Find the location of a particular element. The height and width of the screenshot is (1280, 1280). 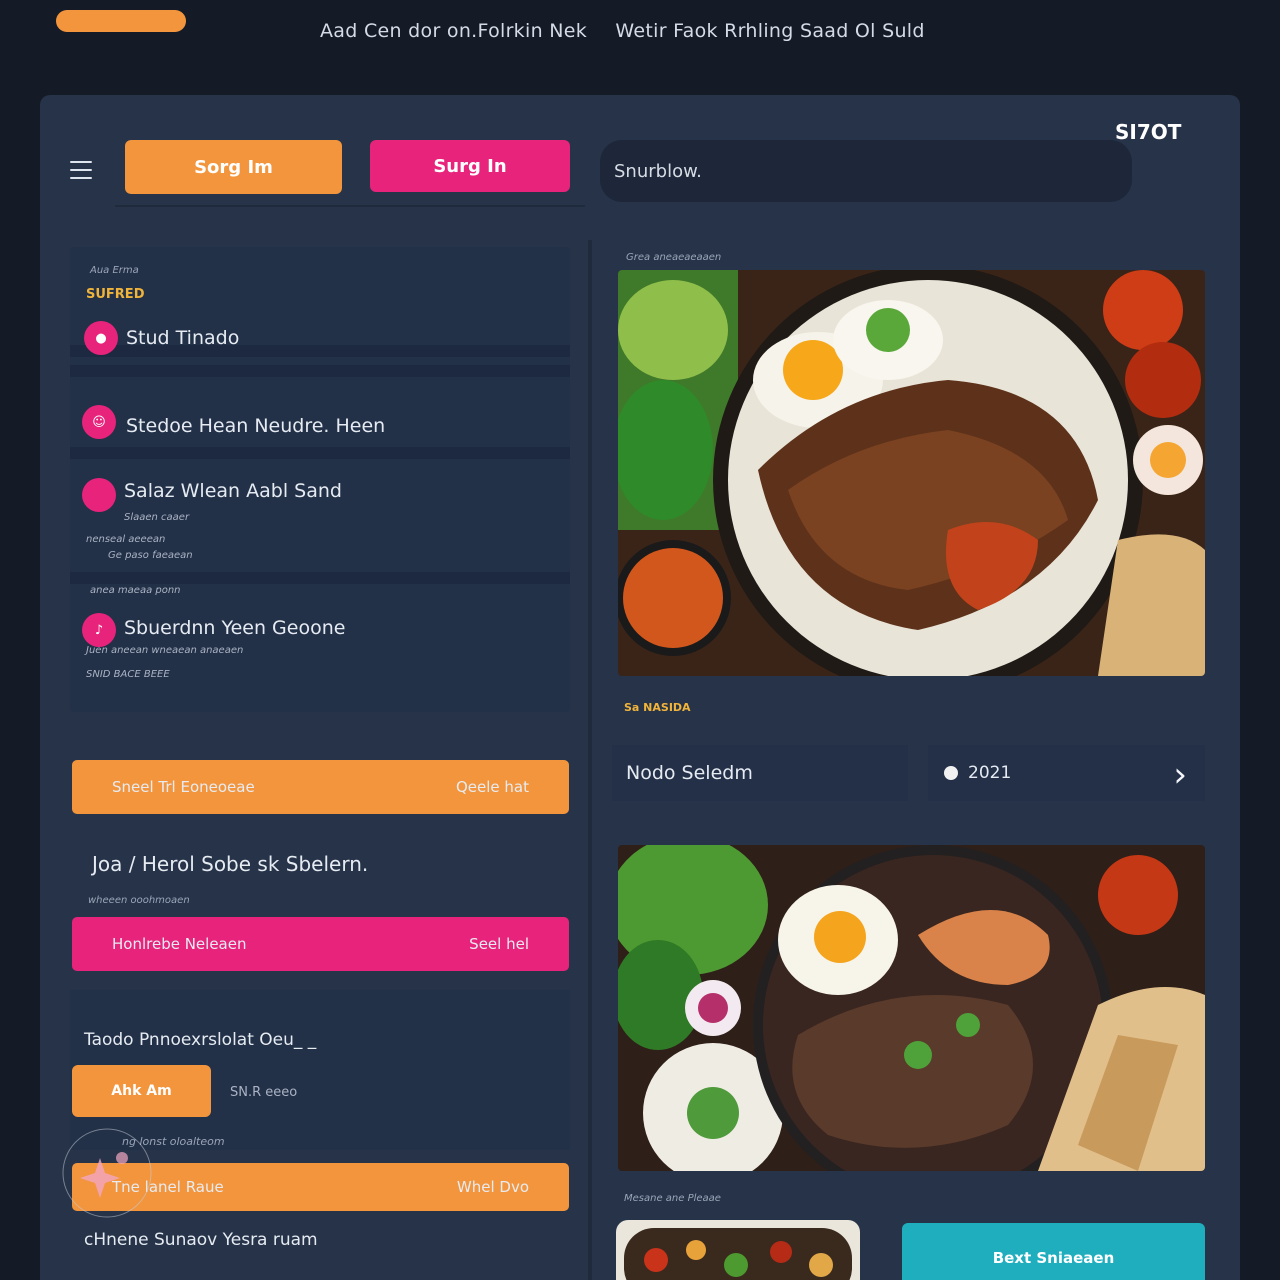

action-bar-label: Honlrebe Neleaen is located at coordinates (179, 944).